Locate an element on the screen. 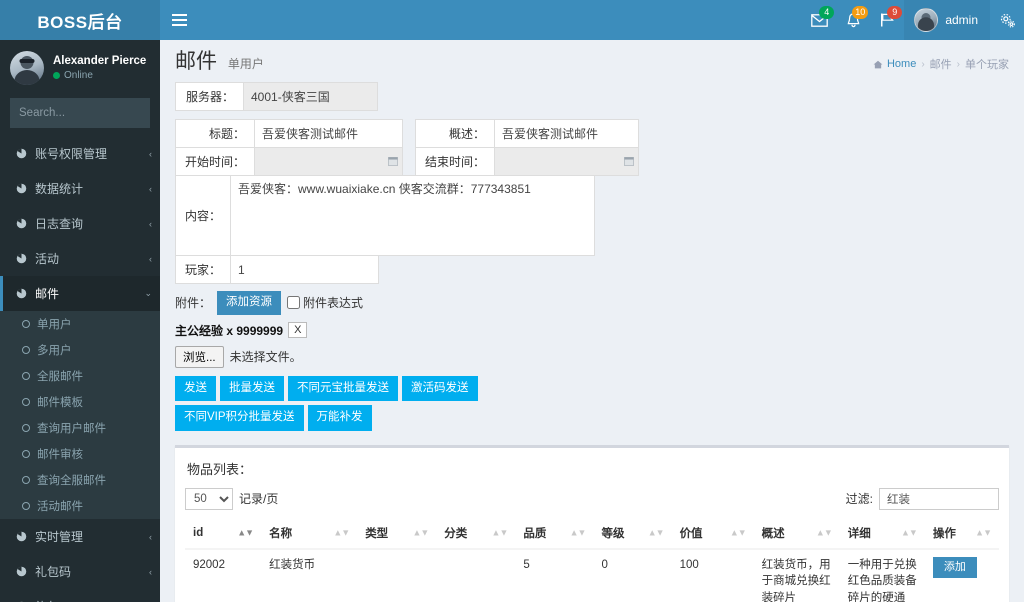 The image size is (1024, 602). sidebar-item-log-query: 日志查询 ‹ is located at coordinates (80, 223).